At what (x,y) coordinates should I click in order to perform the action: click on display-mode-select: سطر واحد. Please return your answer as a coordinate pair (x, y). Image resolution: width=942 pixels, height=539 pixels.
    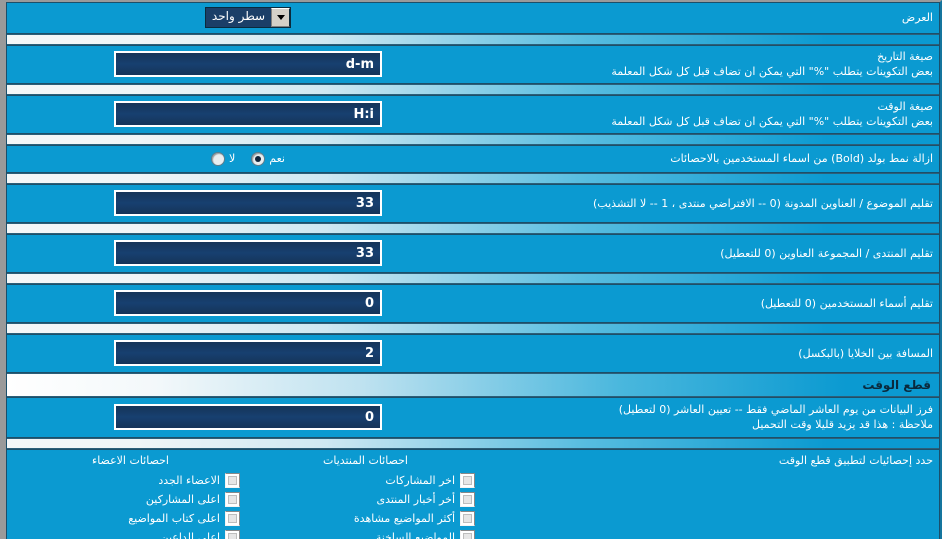
    Looking at the image, I should click on (248, 17).